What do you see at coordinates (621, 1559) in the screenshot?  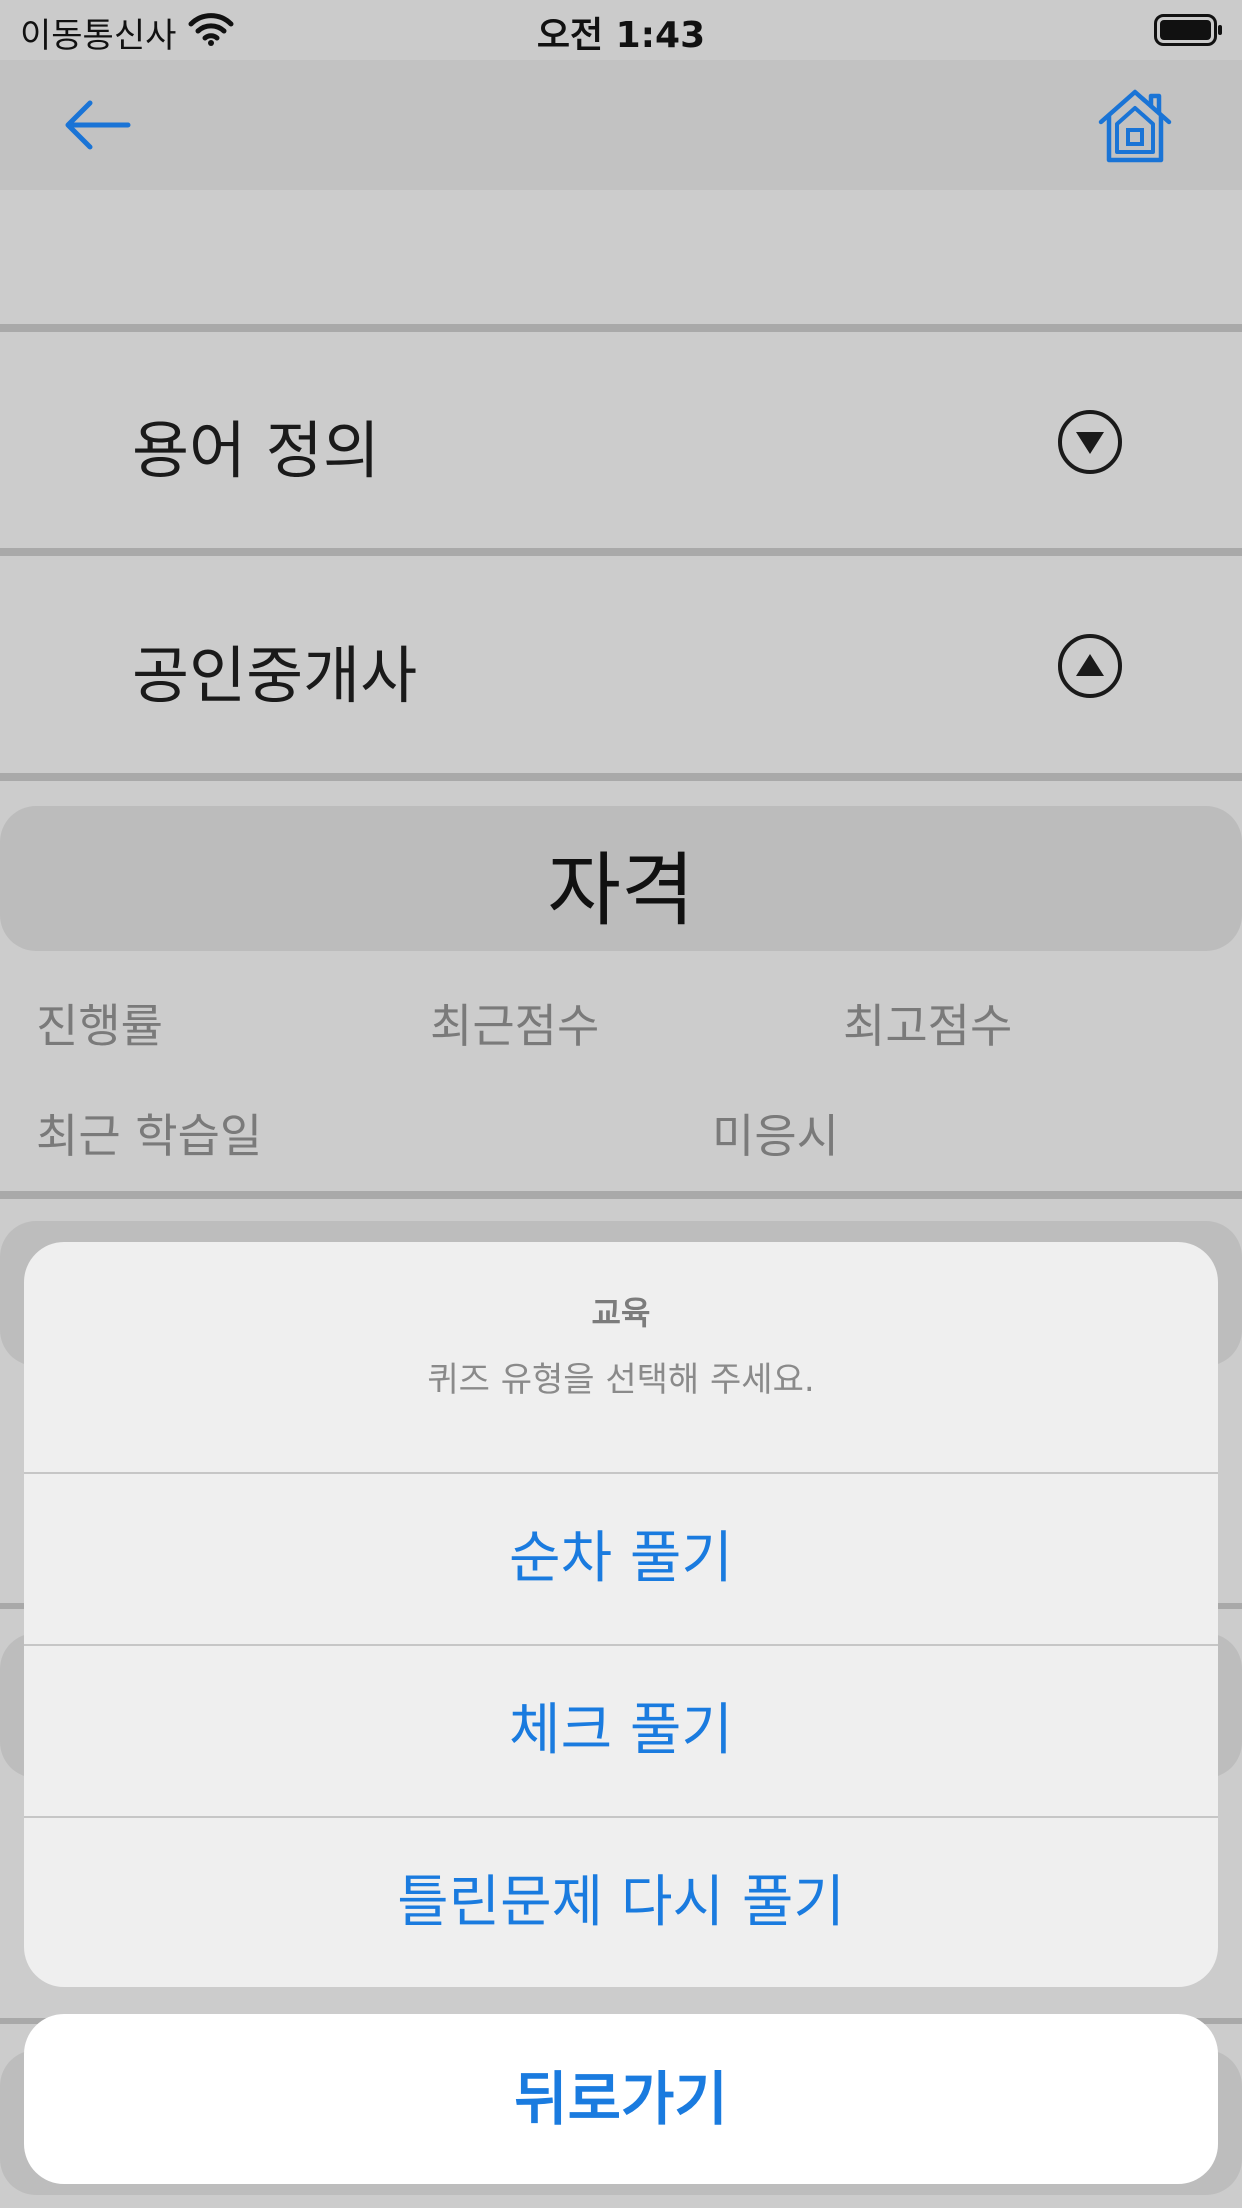 I see `sequential-quiz-button: 순차 풀기` at bounding box center [621, 1559].